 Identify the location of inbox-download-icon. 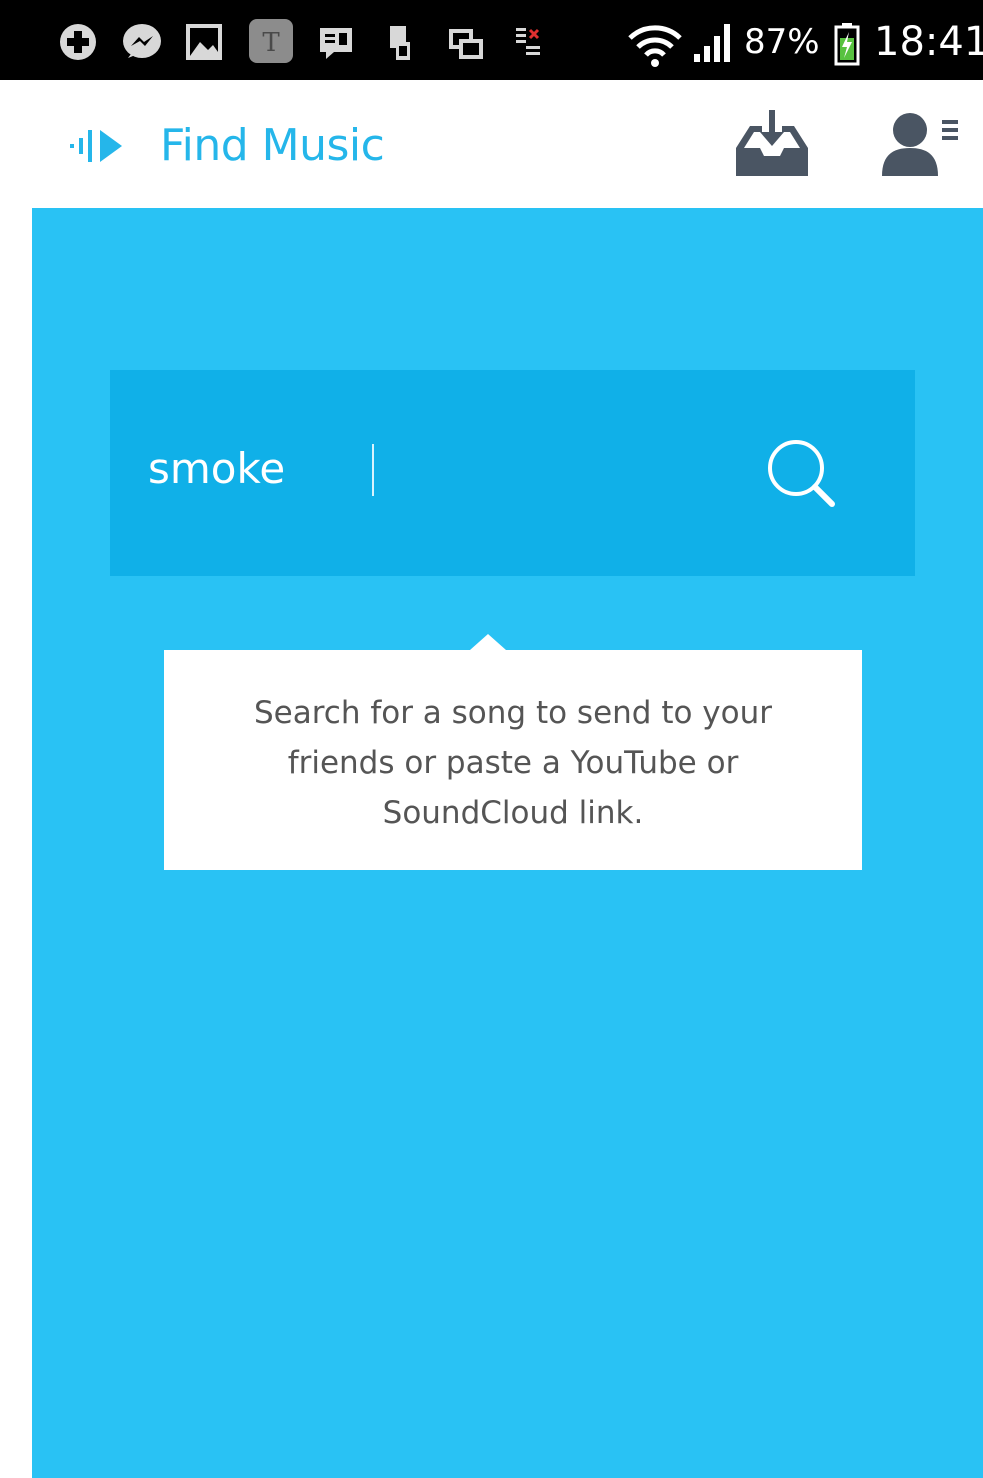
(772, 143).